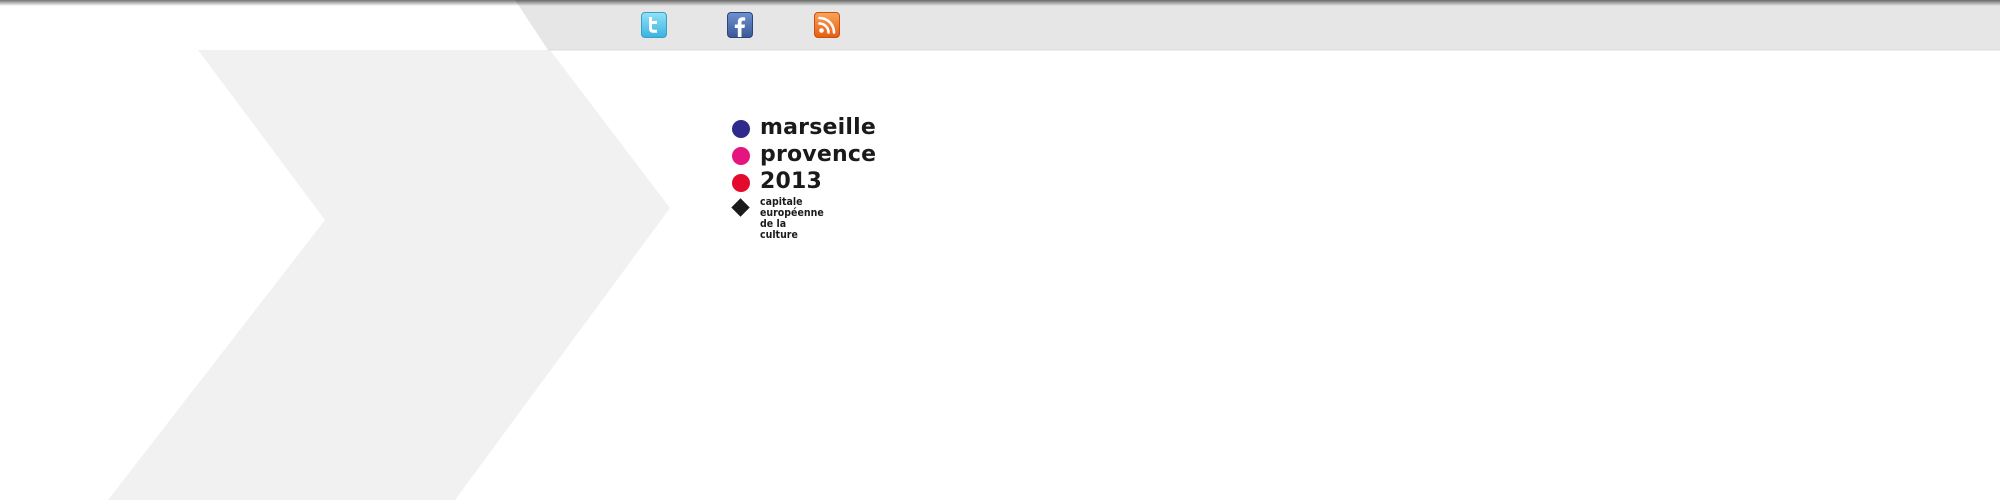 The image size is (2000, 500). What do you see at coordinates (654, 25) in the screenshot?
I see `twitter-icon` at bounding box center [654, 25].